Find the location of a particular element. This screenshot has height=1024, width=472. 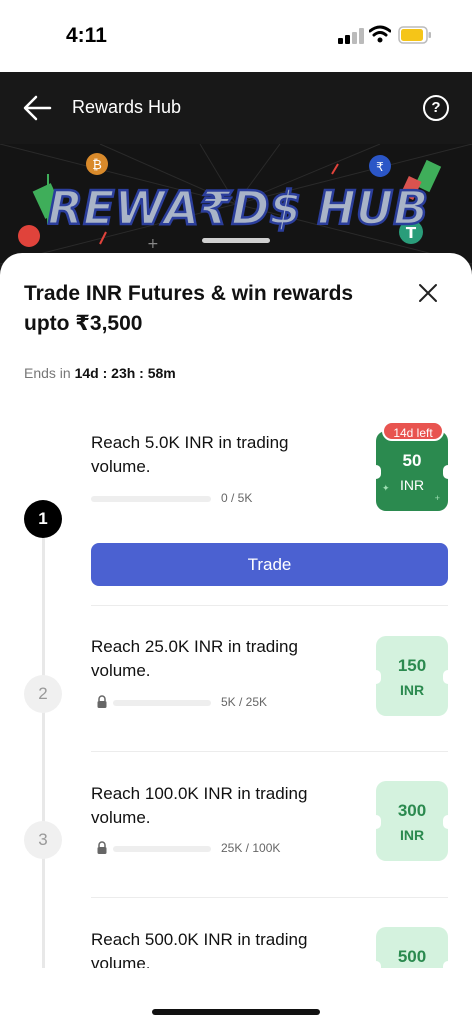

reward-ticket: 300 INR is located at coordinates (412, 821).